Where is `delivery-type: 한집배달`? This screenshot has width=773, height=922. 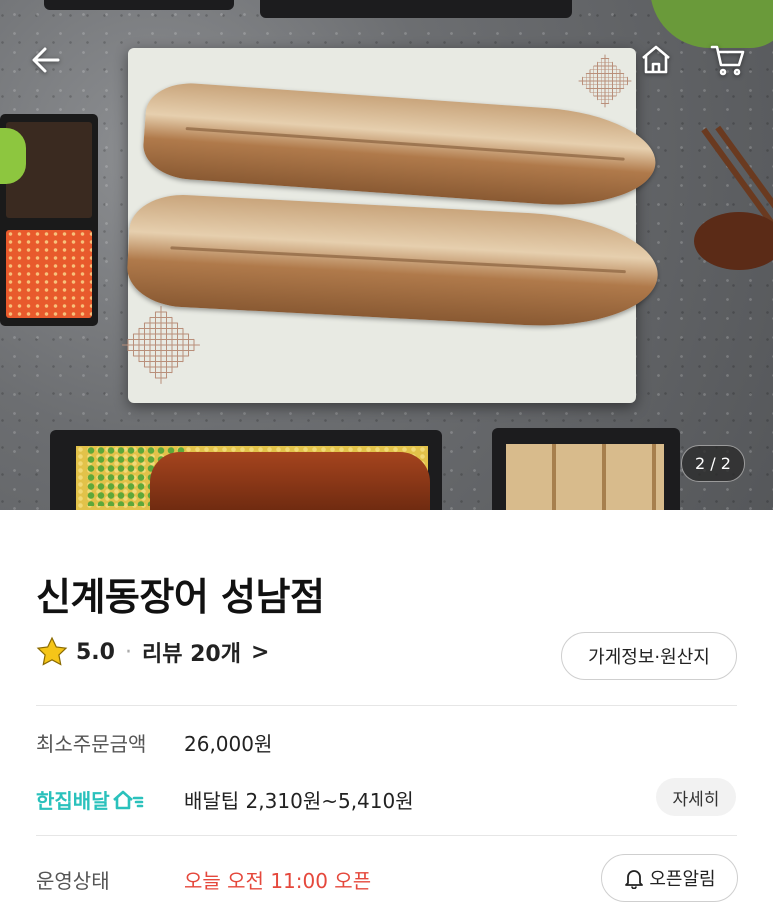 delivery-type: 한집배달 is located at coordinates (90, 799).